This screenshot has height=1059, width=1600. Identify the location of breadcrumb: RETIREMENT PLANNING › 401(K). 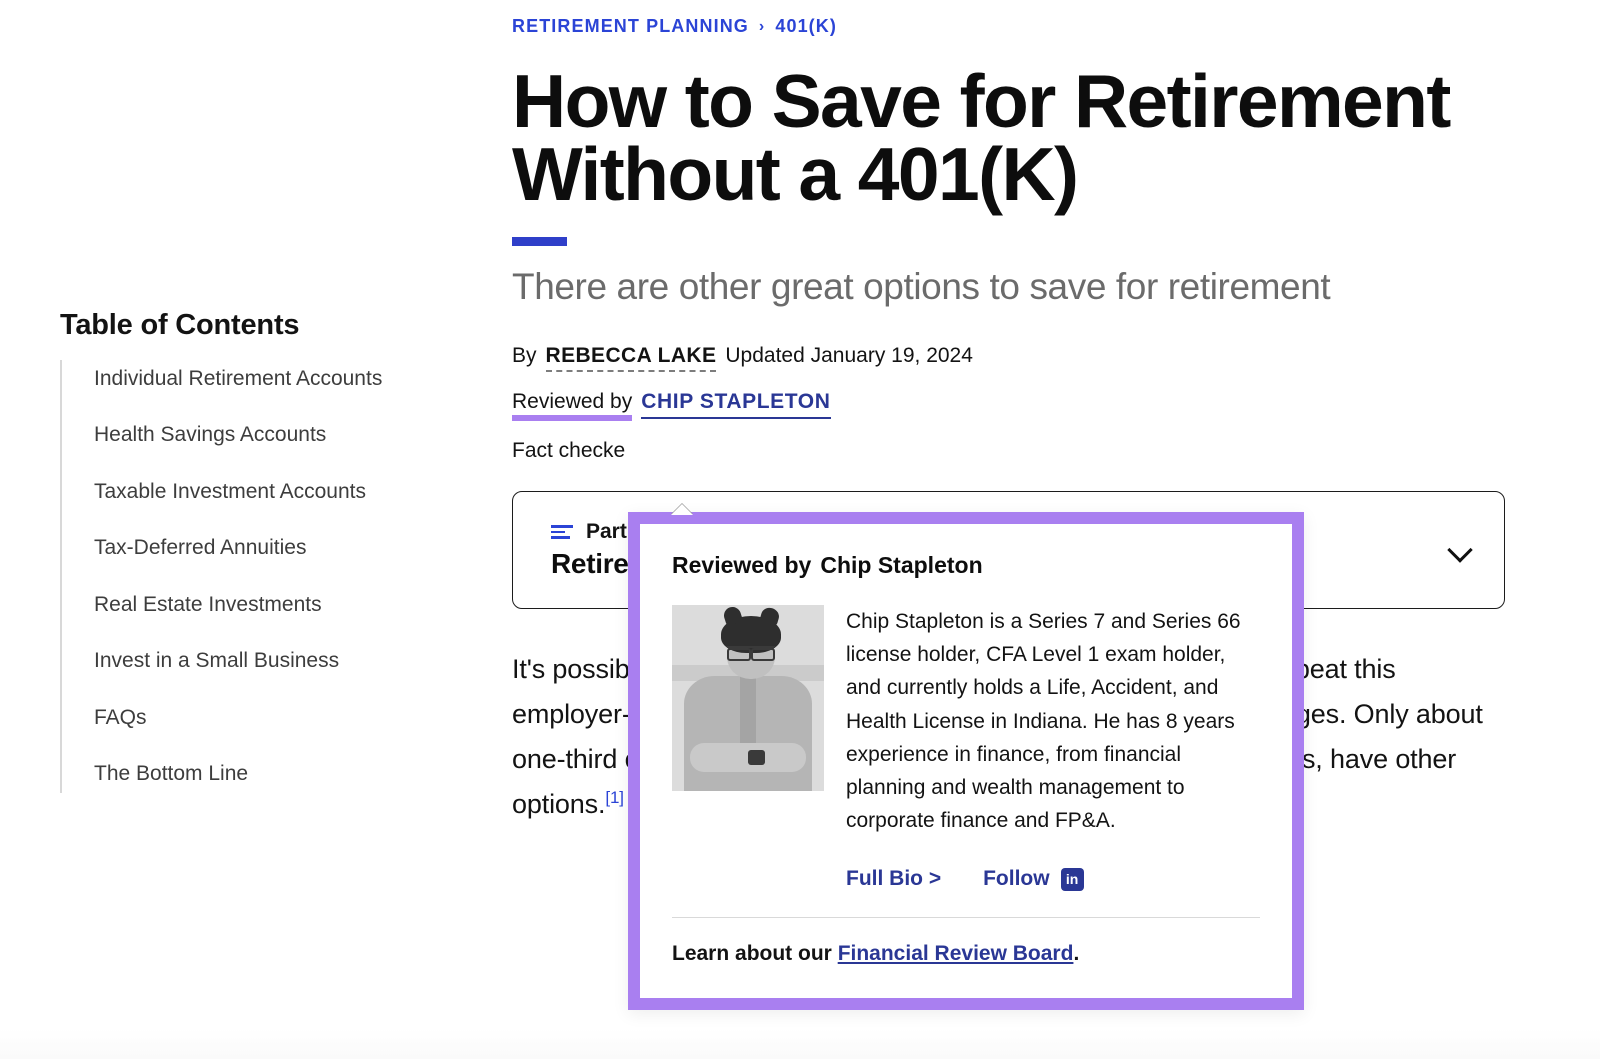
(1017, 26).